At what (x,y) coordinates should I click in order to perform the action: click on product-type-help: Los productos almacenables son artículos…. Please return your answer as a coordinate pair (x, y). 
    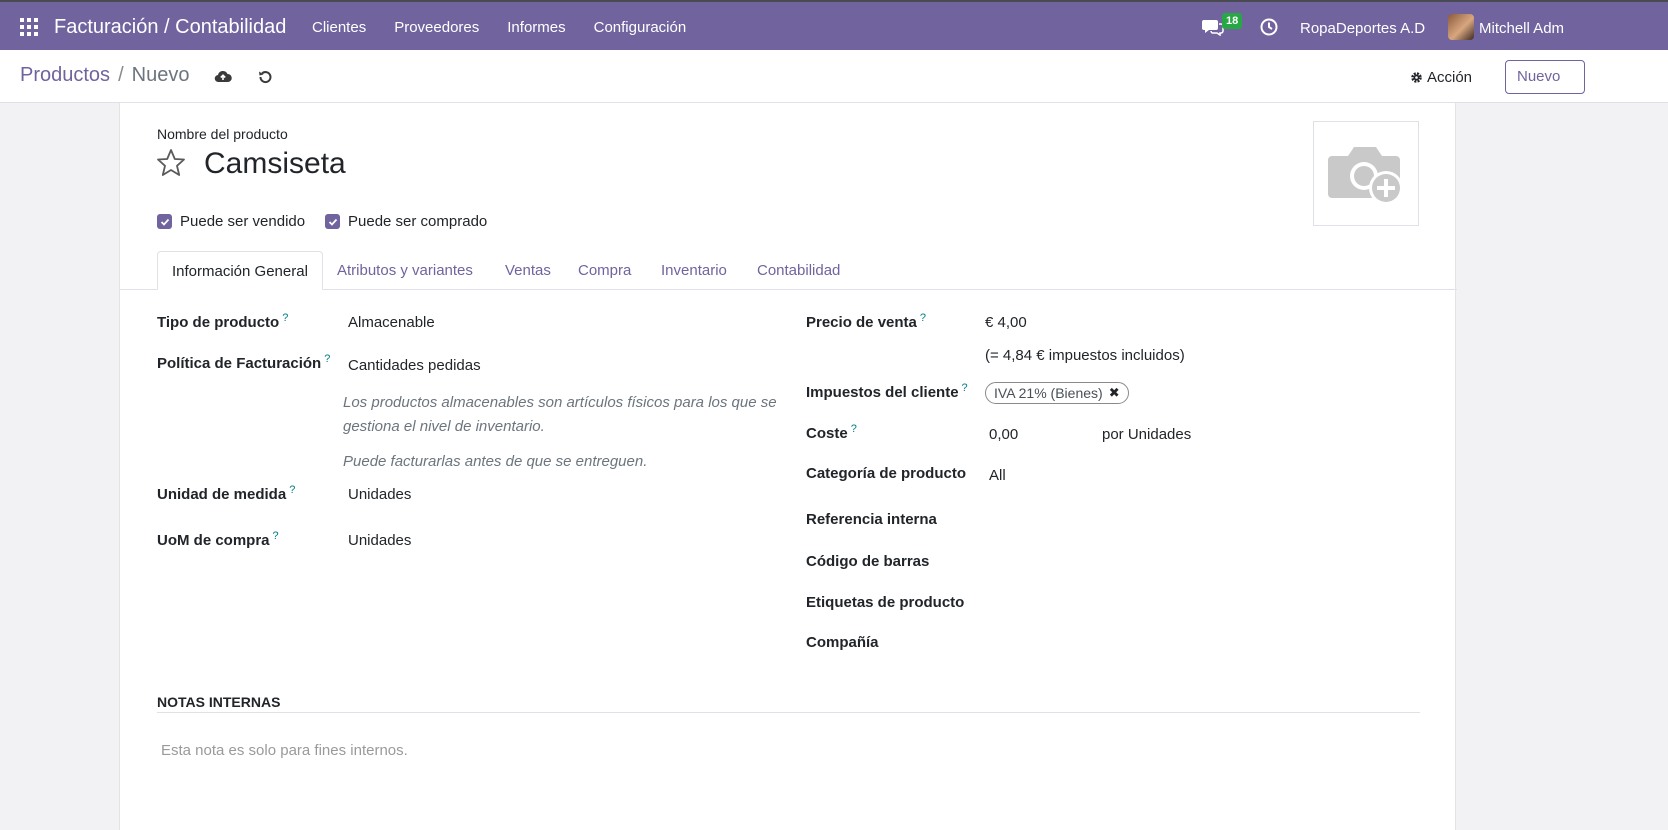
    Looking at the image, I should click on (560, 414).